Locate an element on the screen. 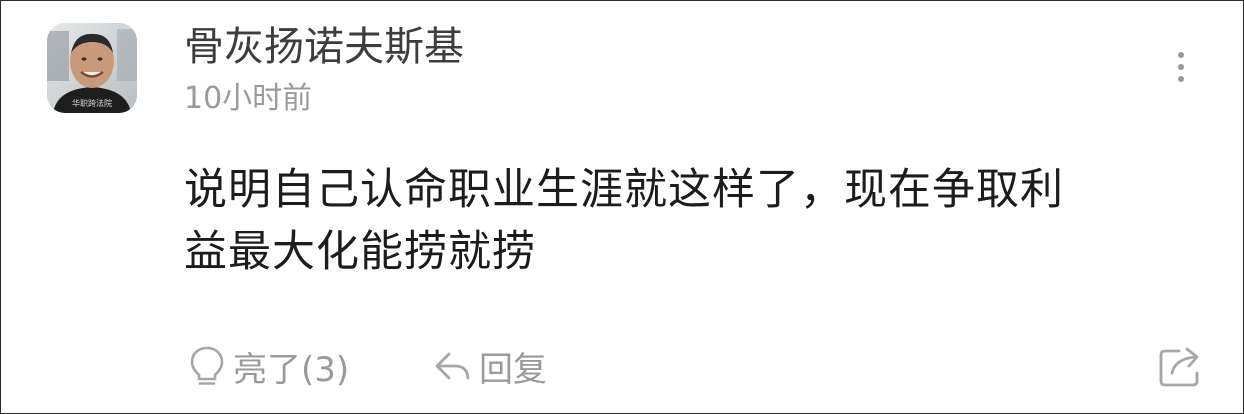 The height and width of the screenshot is (414, 1244). like-label: 亮了(3) is located at coordinates (291, 369).